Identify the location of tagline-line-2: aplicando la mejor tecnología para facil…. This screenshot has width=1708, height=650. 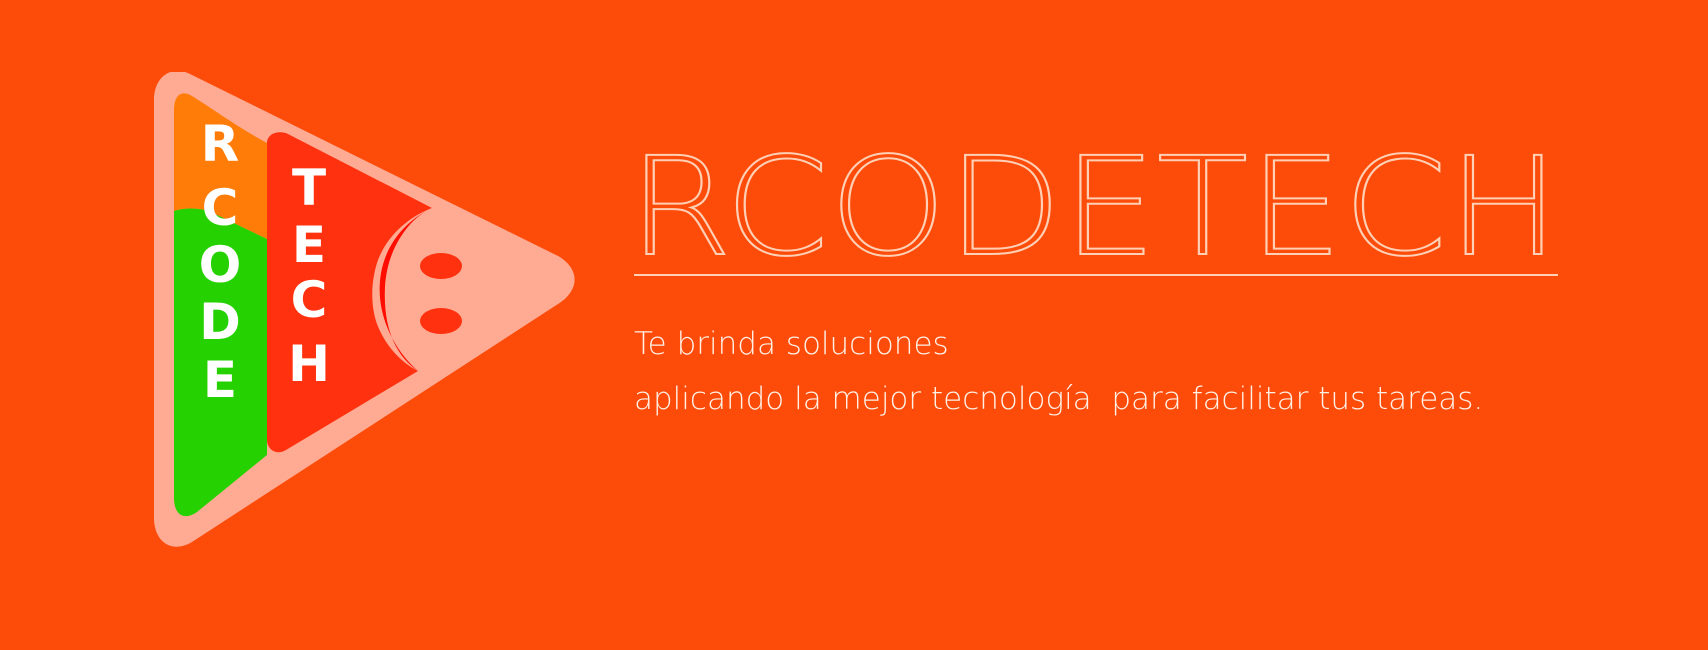
(1059, 399).